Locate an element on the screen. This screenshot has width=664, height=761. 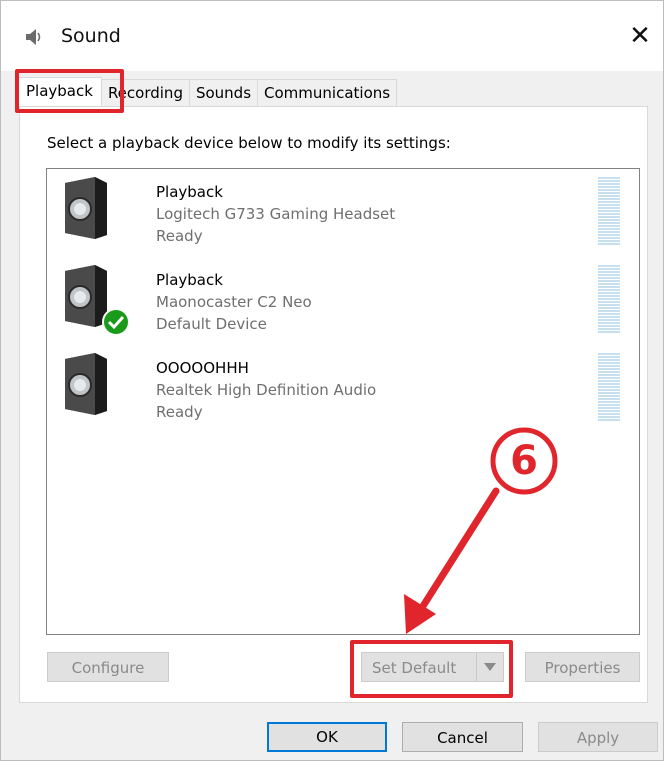
title-bar: Sound ✕ is located at coordinates (332, 36).